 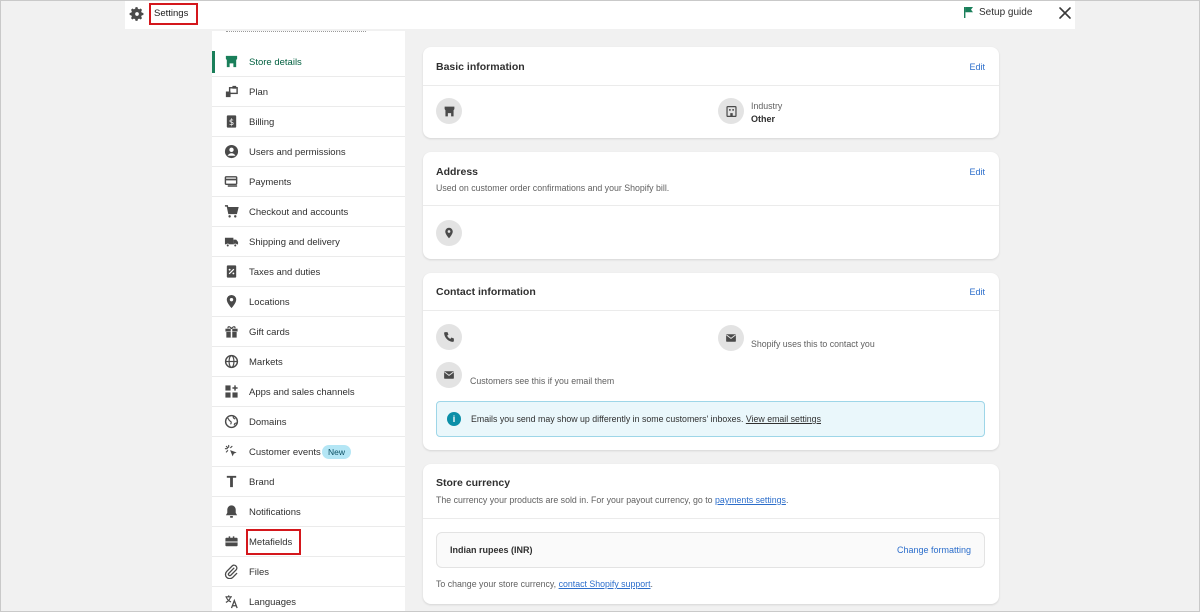 I want to click on cart-icon, so click(x=231, y=211).